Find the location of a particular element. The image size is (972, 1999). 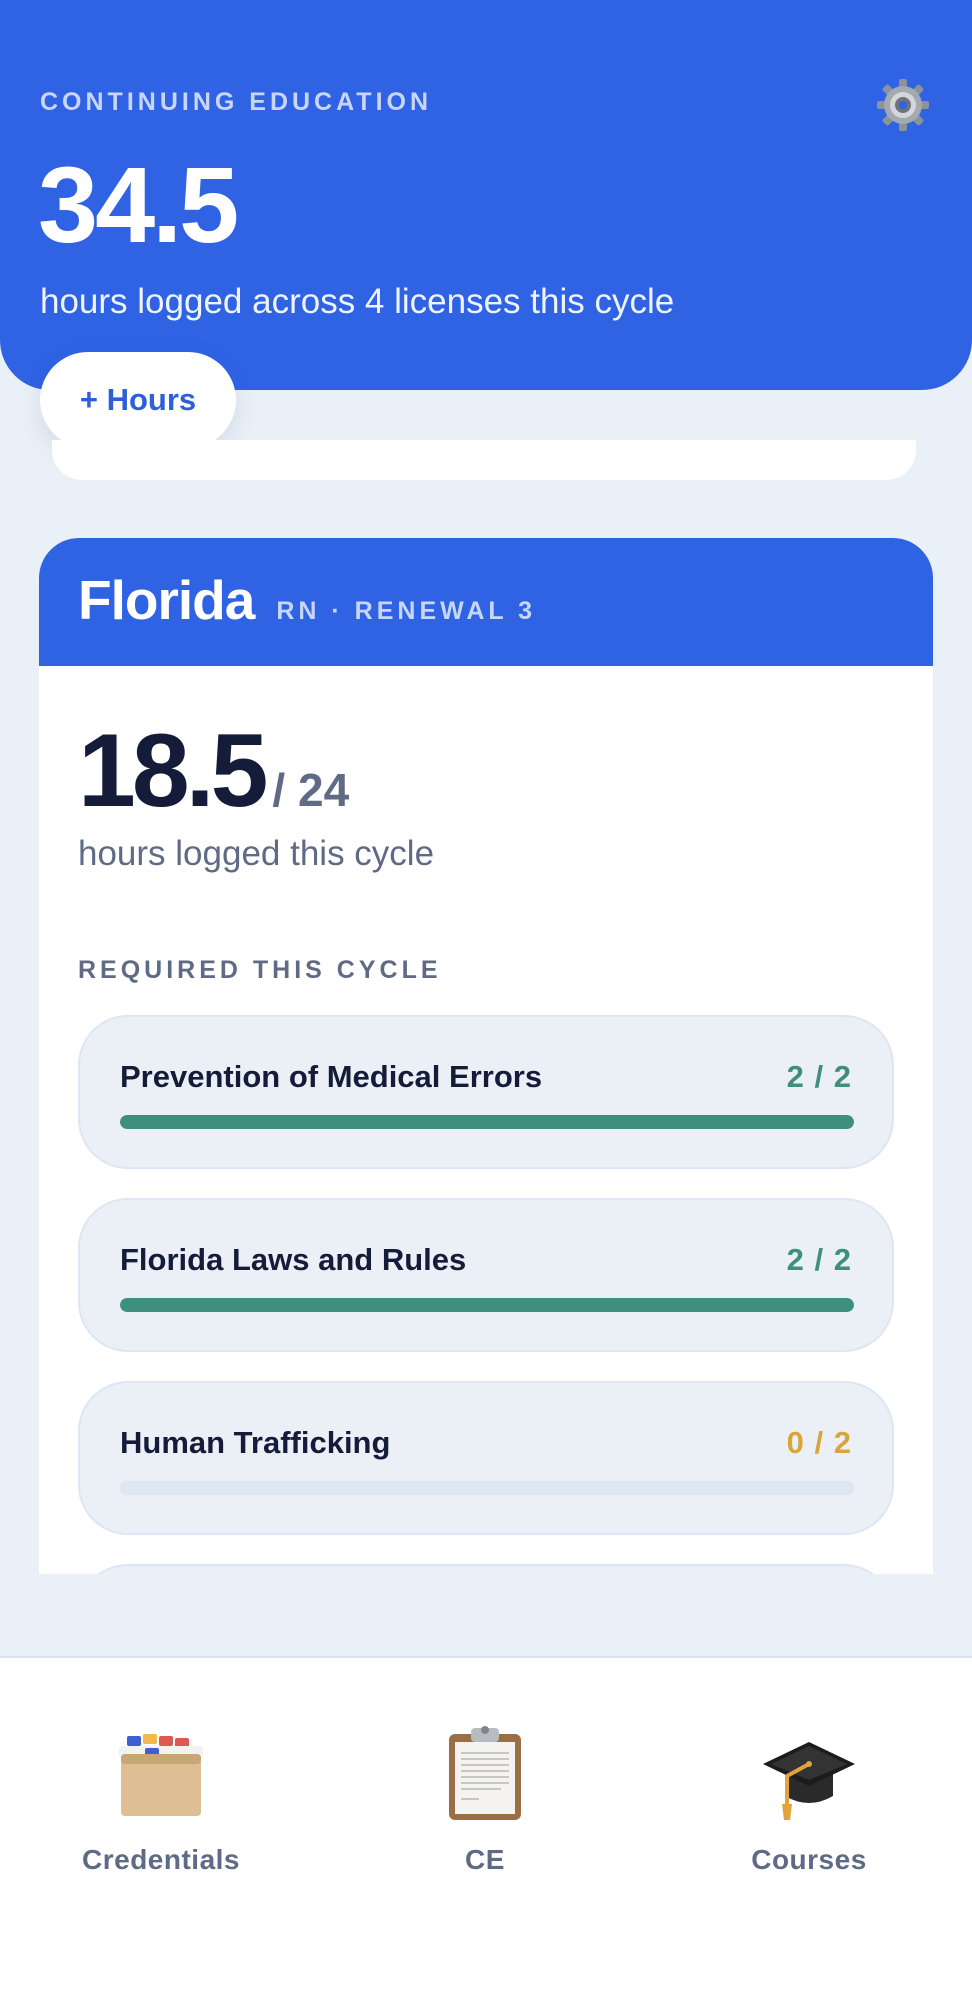

requirement-item-partial is located at coordinates (486, 1569).